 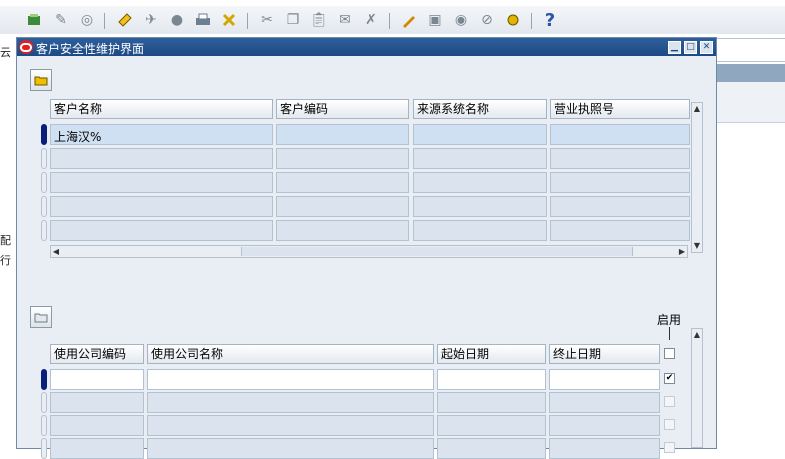 What do you see at coordinates (203, 20) in the screenshot?
I see `print-icon` at bounding box center [203, 20].